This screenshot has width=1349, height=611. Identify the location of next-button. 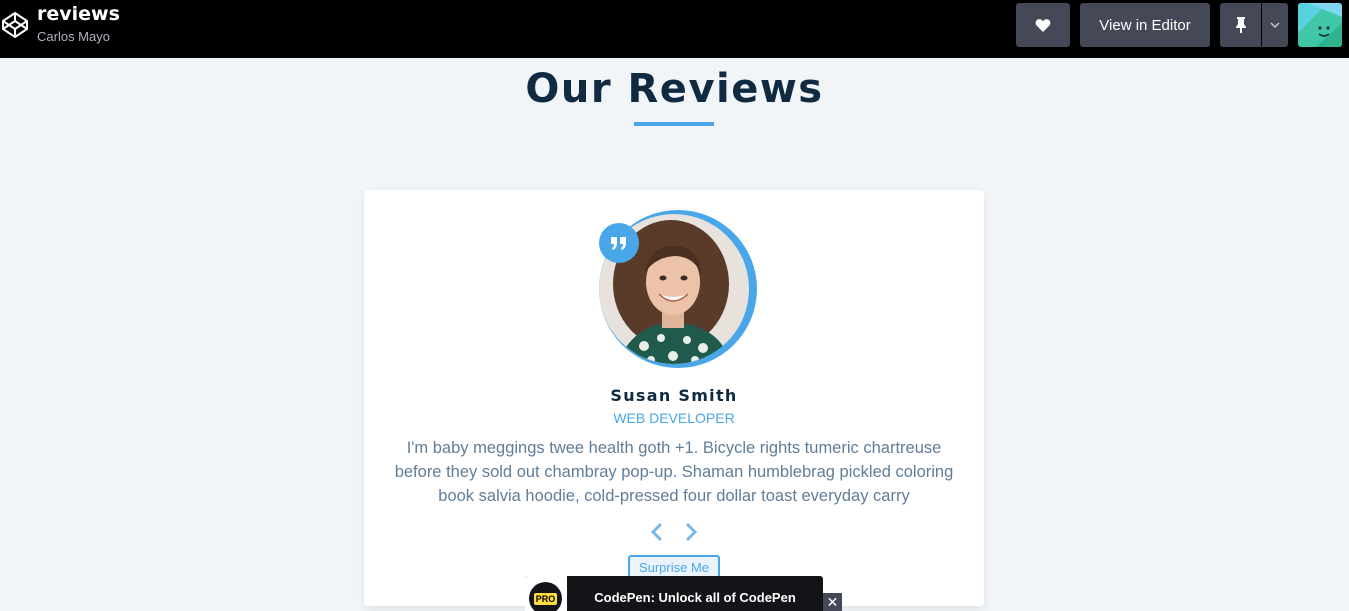
(692, 532).